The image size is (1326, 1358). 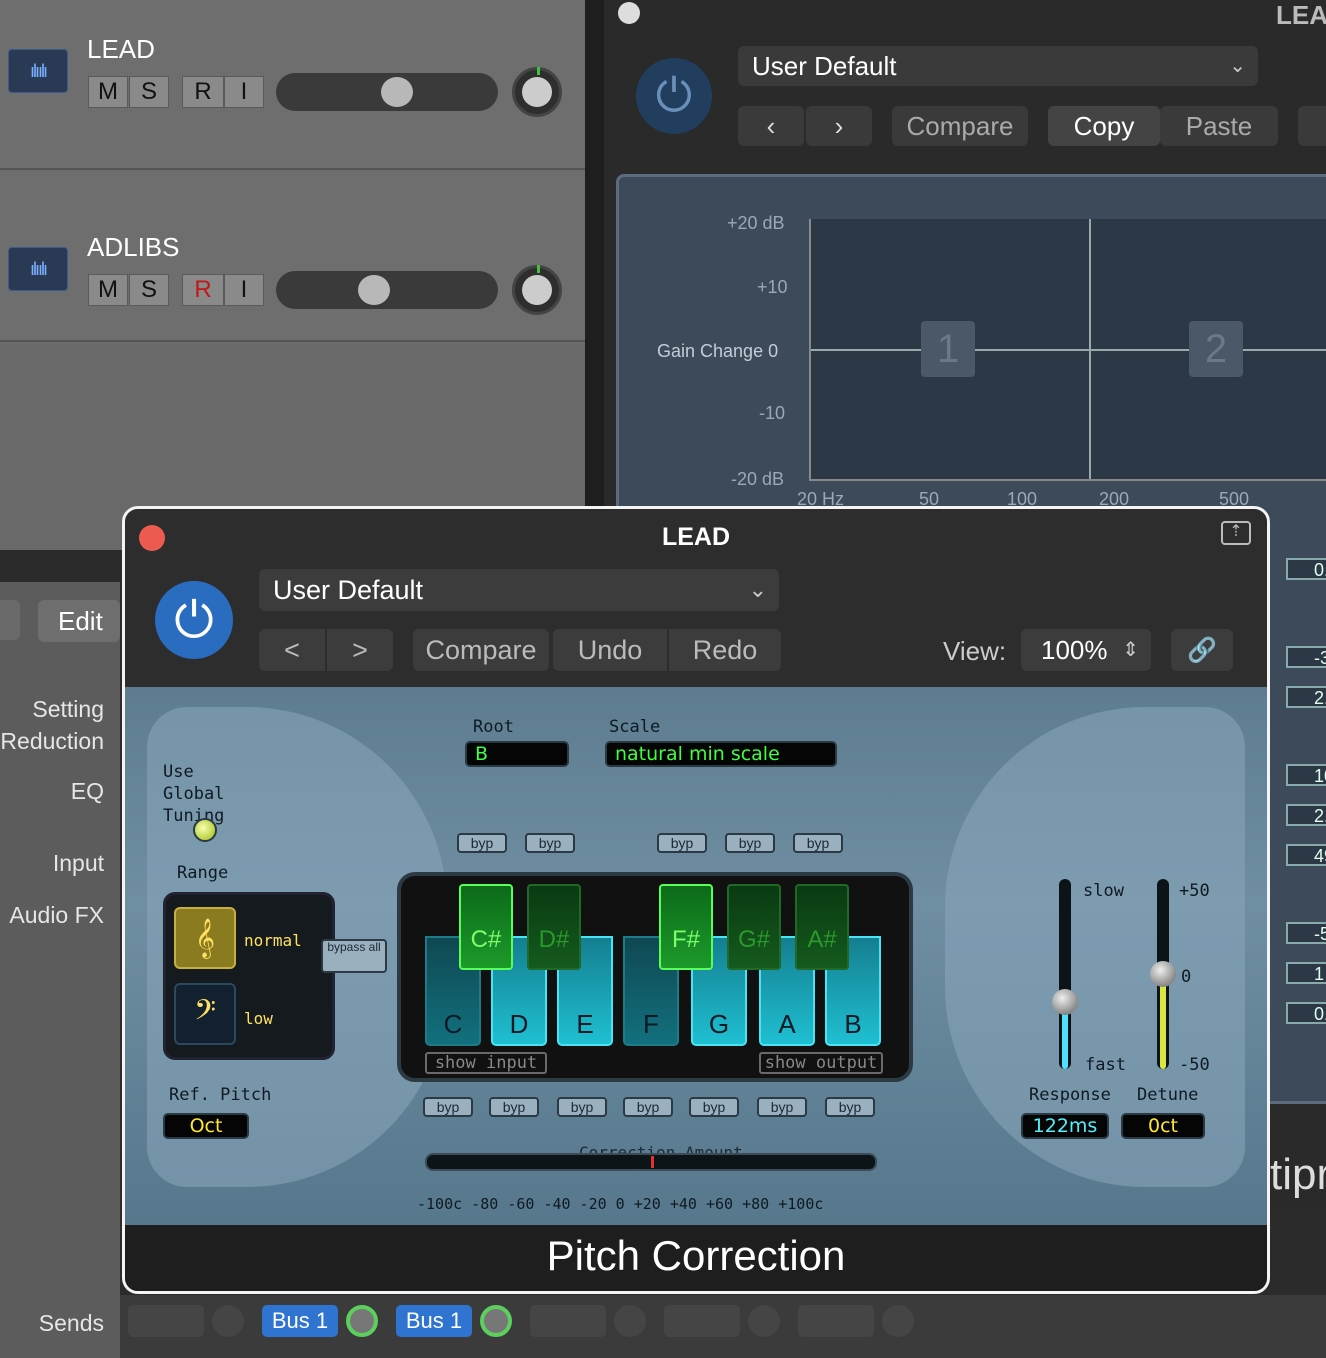 What do you see at coordinates (1306, 973) in the screenshot?
I see `value-field: 1` at bounding box center [1306, 973].